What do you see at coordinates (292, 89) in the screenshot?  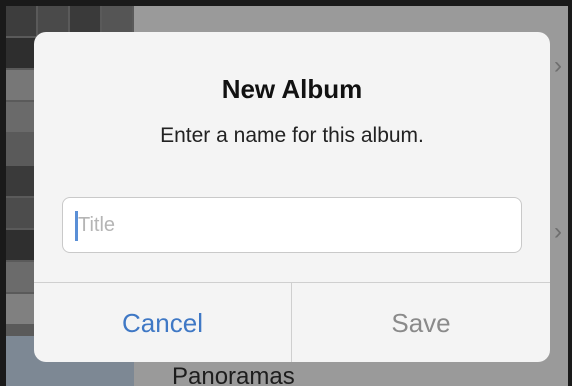 I see `alert-title: New Album` at bounding box center [292, 89].